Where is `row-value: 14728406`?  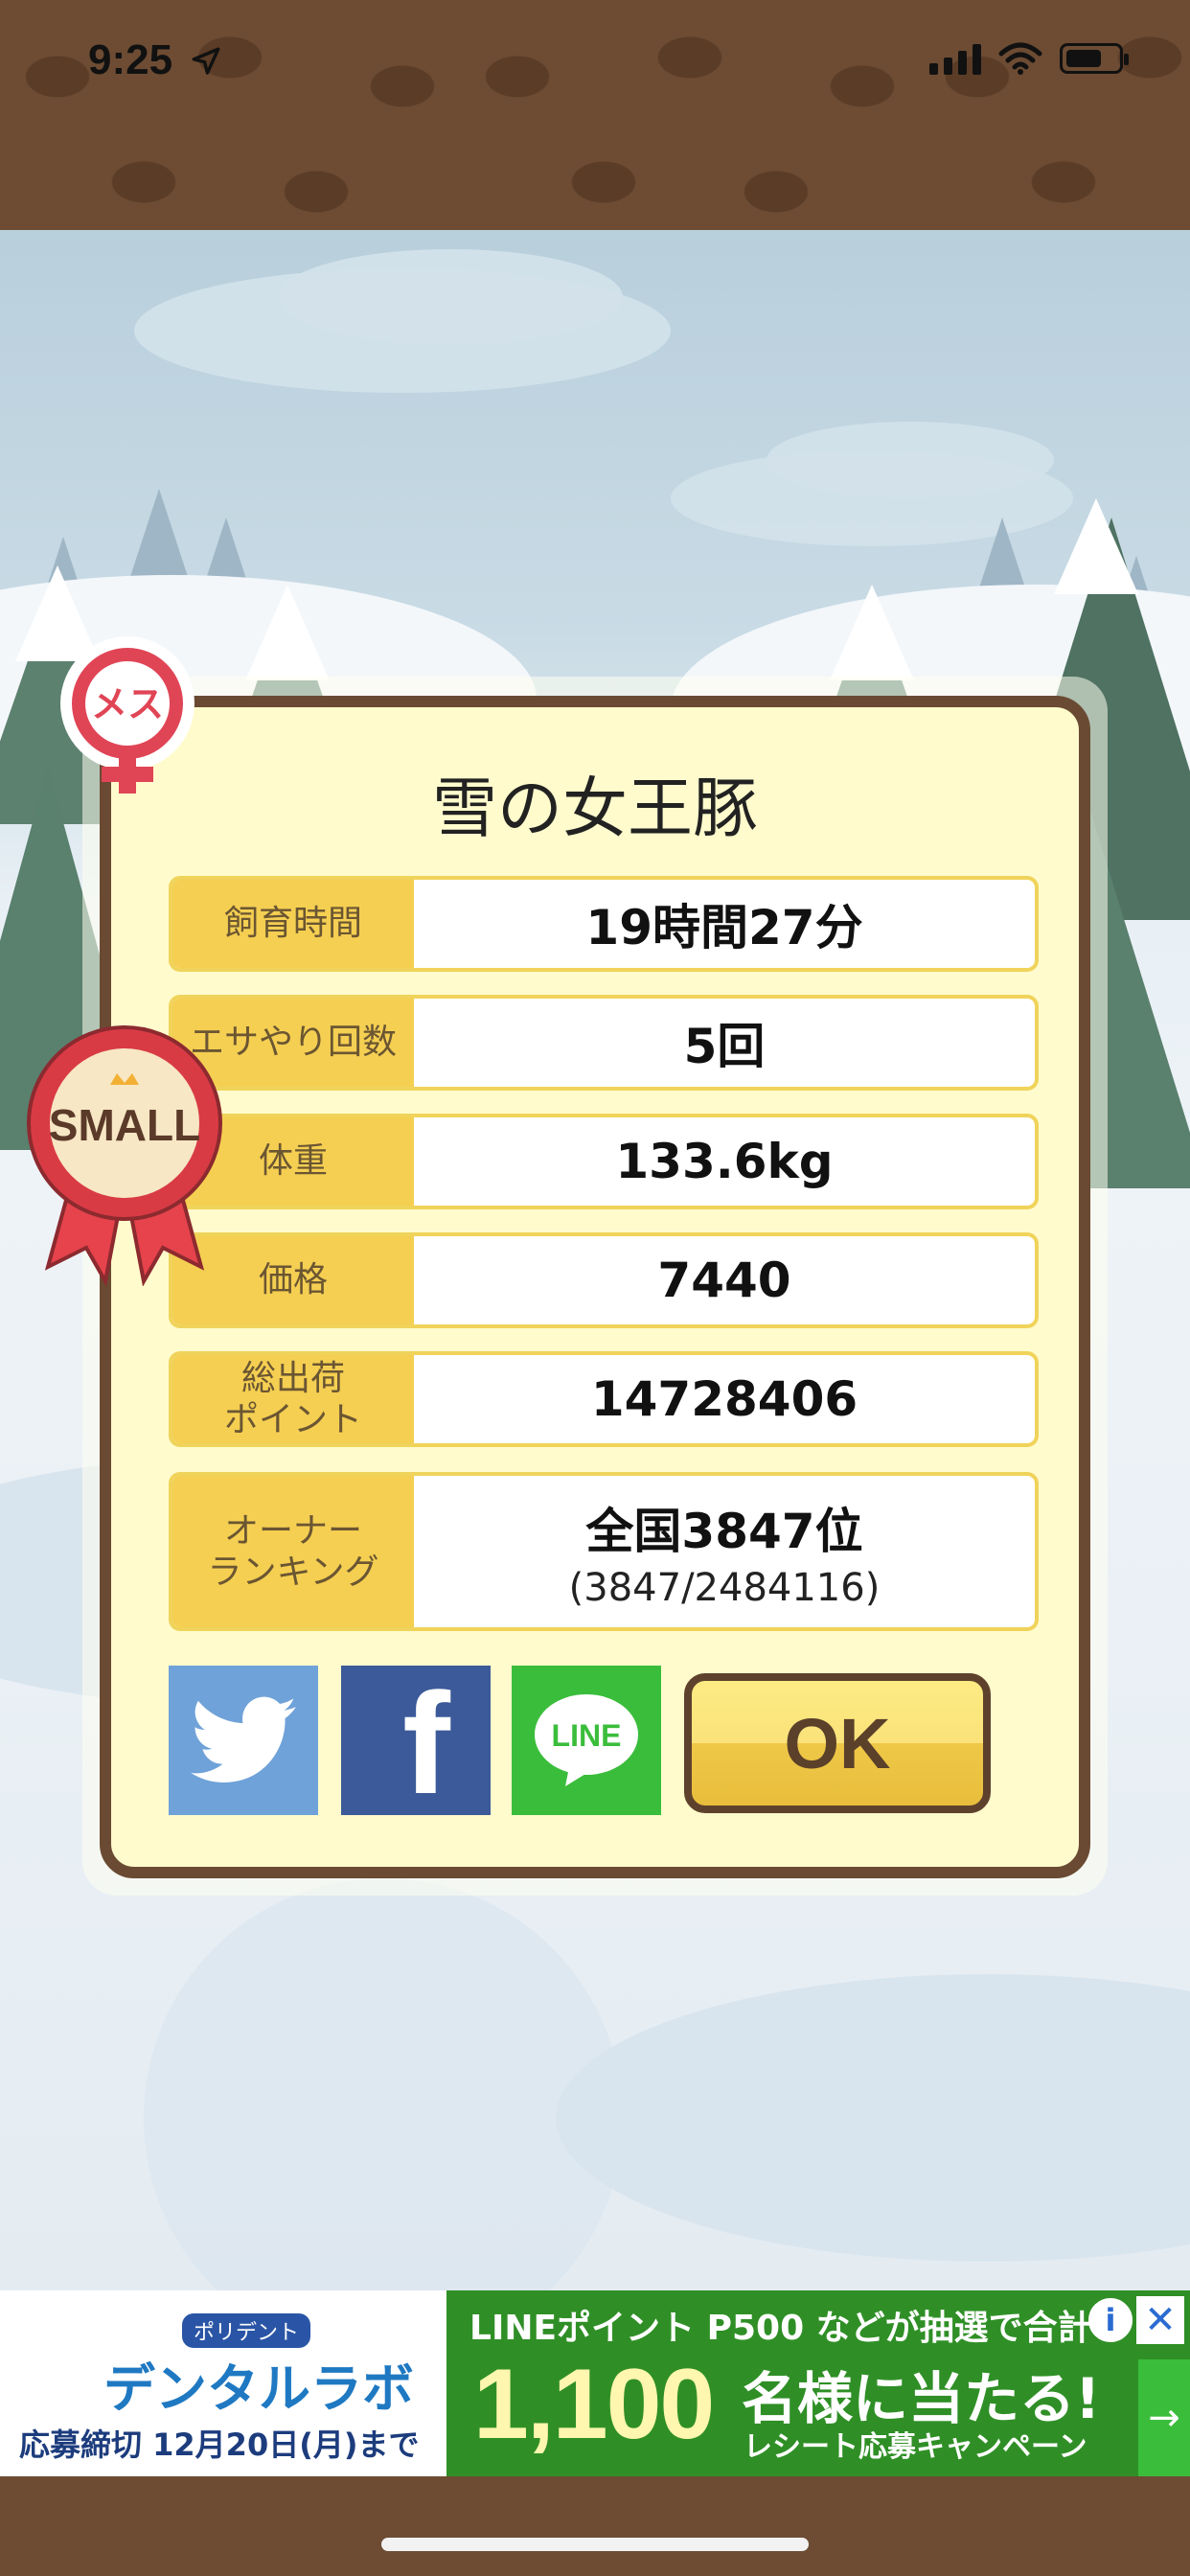
row-value: 14728406 is located at coordinates (725, 1399).